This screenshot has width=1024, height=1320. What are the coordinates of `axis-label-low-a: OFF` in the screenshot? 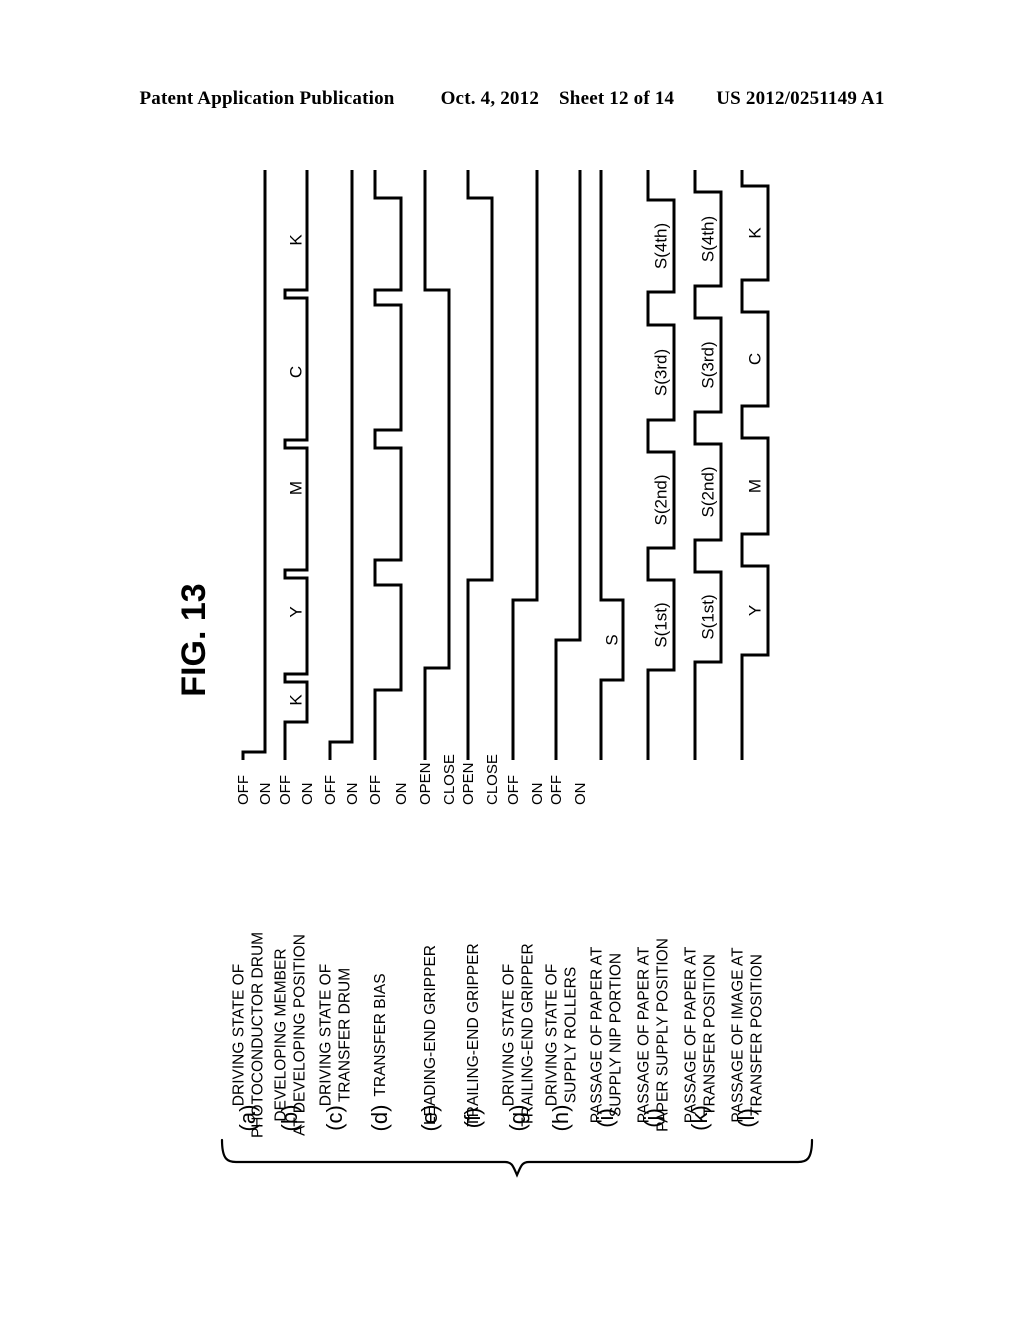 It's located at (243, 790).